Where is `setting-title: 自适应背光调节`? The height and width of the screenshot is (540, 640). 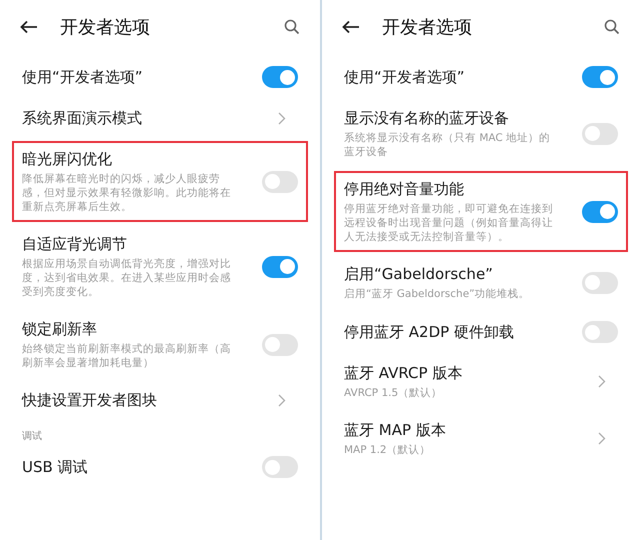
setting-title: 自适应背光调节 is located at coordinates (75, 244).